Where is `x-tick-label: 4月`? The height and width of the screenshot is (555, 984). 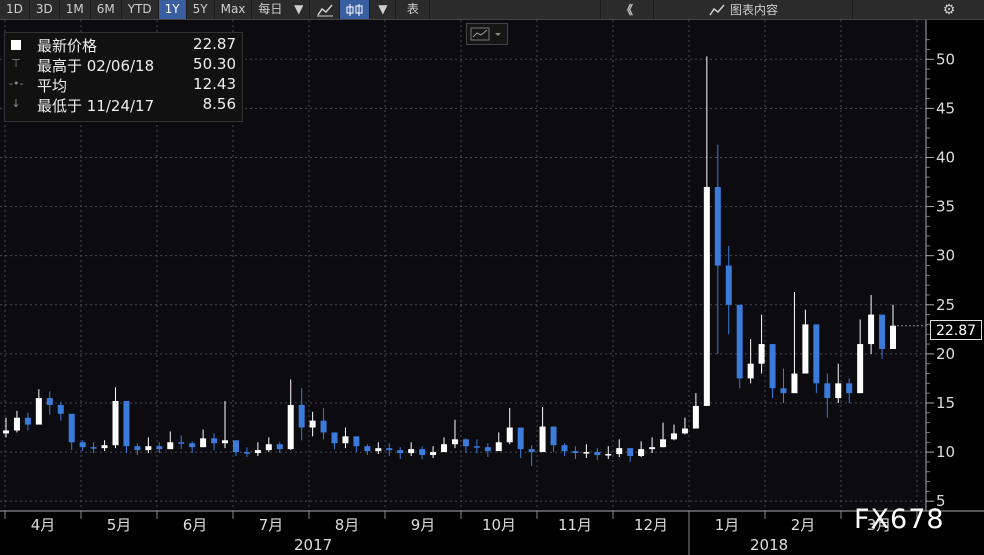 x-tick-label: 4月 is located at coordinates (43, 525).